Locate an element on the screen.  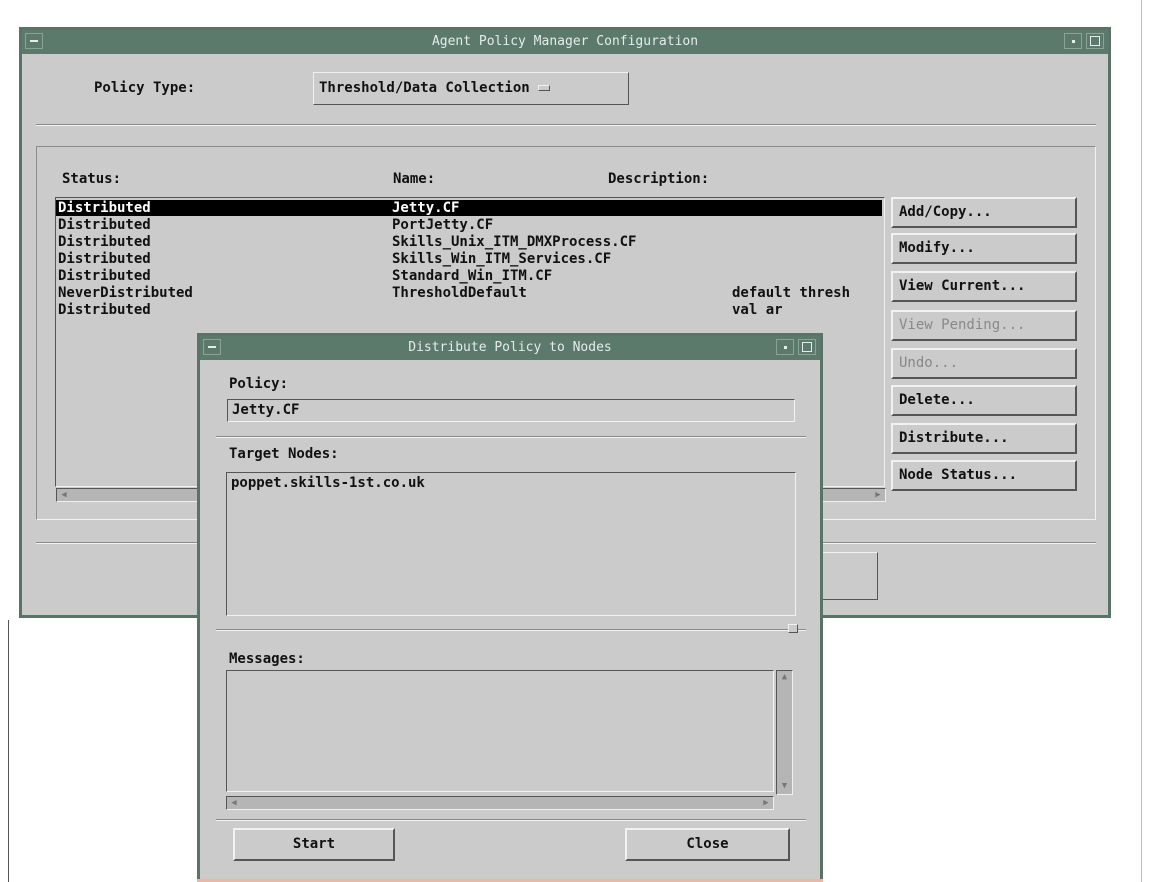
policy-row: Distributed val ar is located at coordinates (469, 310).